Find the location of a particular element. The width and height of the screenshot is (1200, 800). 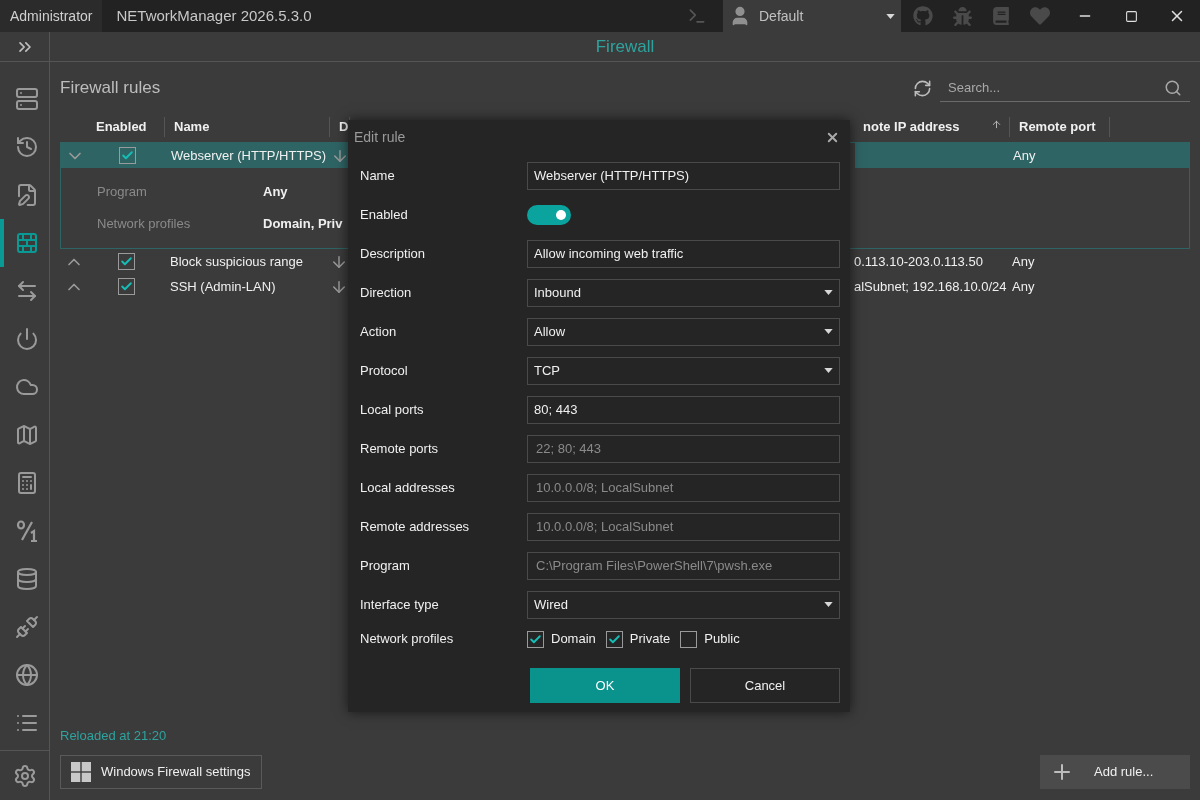

field-label: Protocol is located at coordinates (384, 370).